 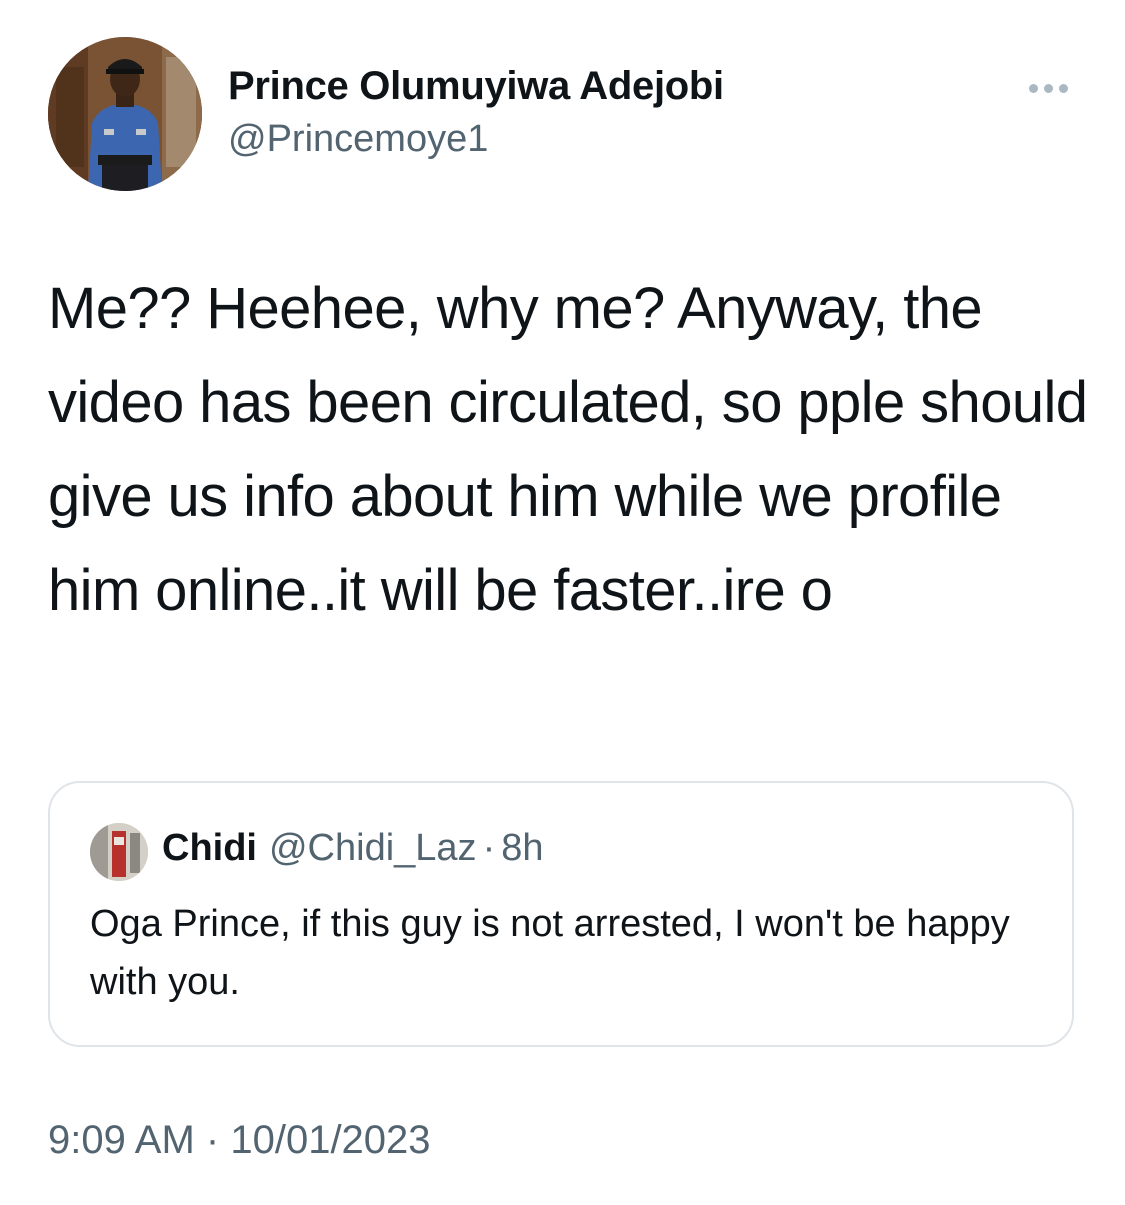 What do you see at coordinates (121, 1140) in the screenshot?
I see `tweet-time: 9:09 AM` at bounding box center [121, 1140].